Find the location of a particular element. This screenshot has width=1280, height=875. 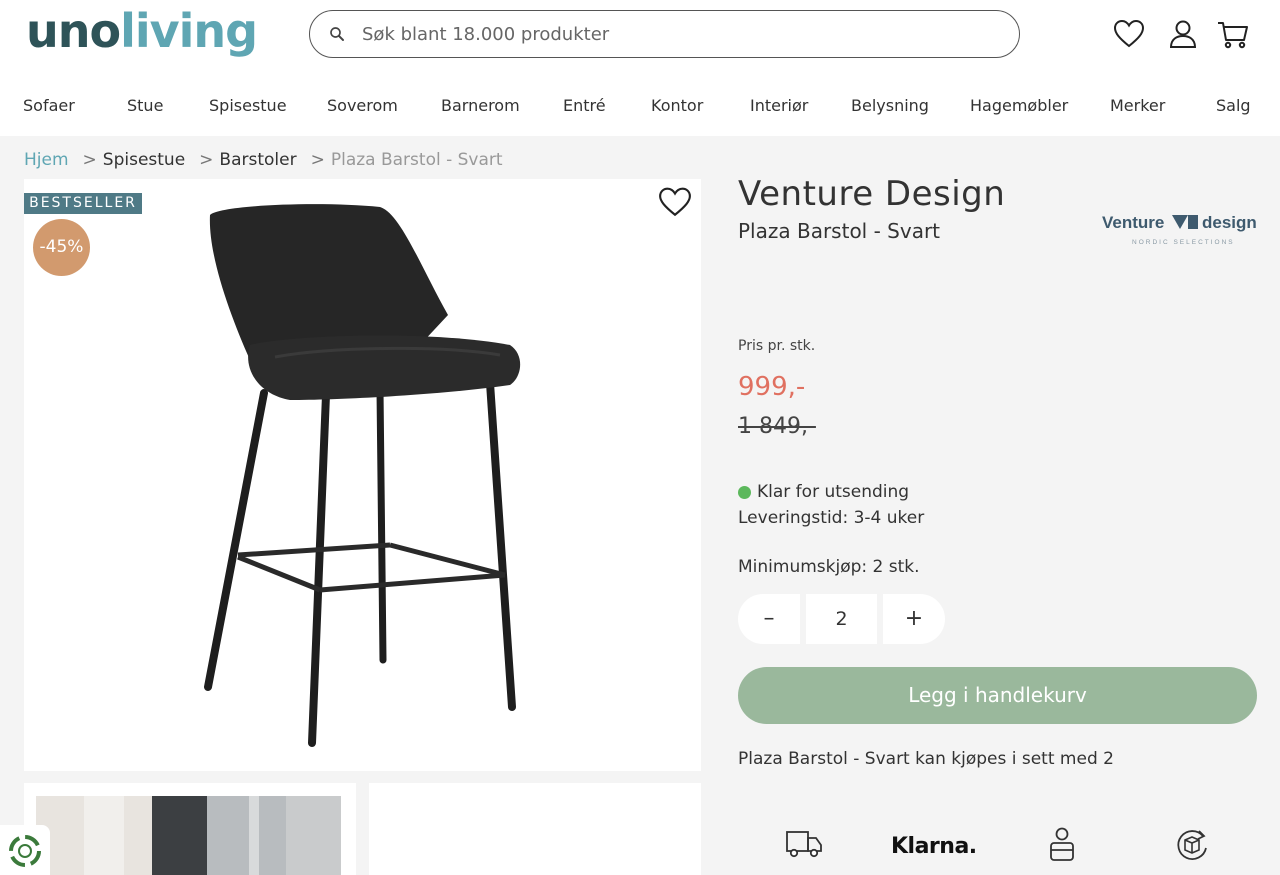

search-bar is located at coordinates (664, 34).